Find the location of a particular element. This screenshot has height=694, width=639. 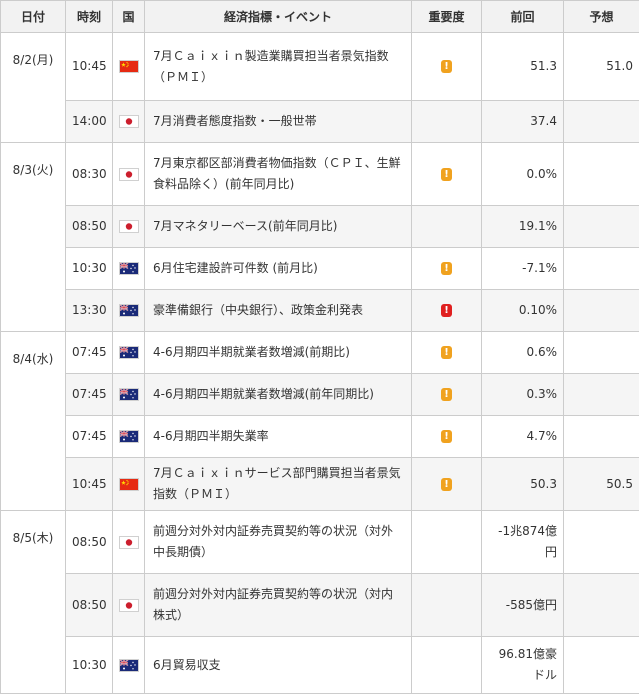

previous-cell: 37.4 is located at coordinates (523, 122).